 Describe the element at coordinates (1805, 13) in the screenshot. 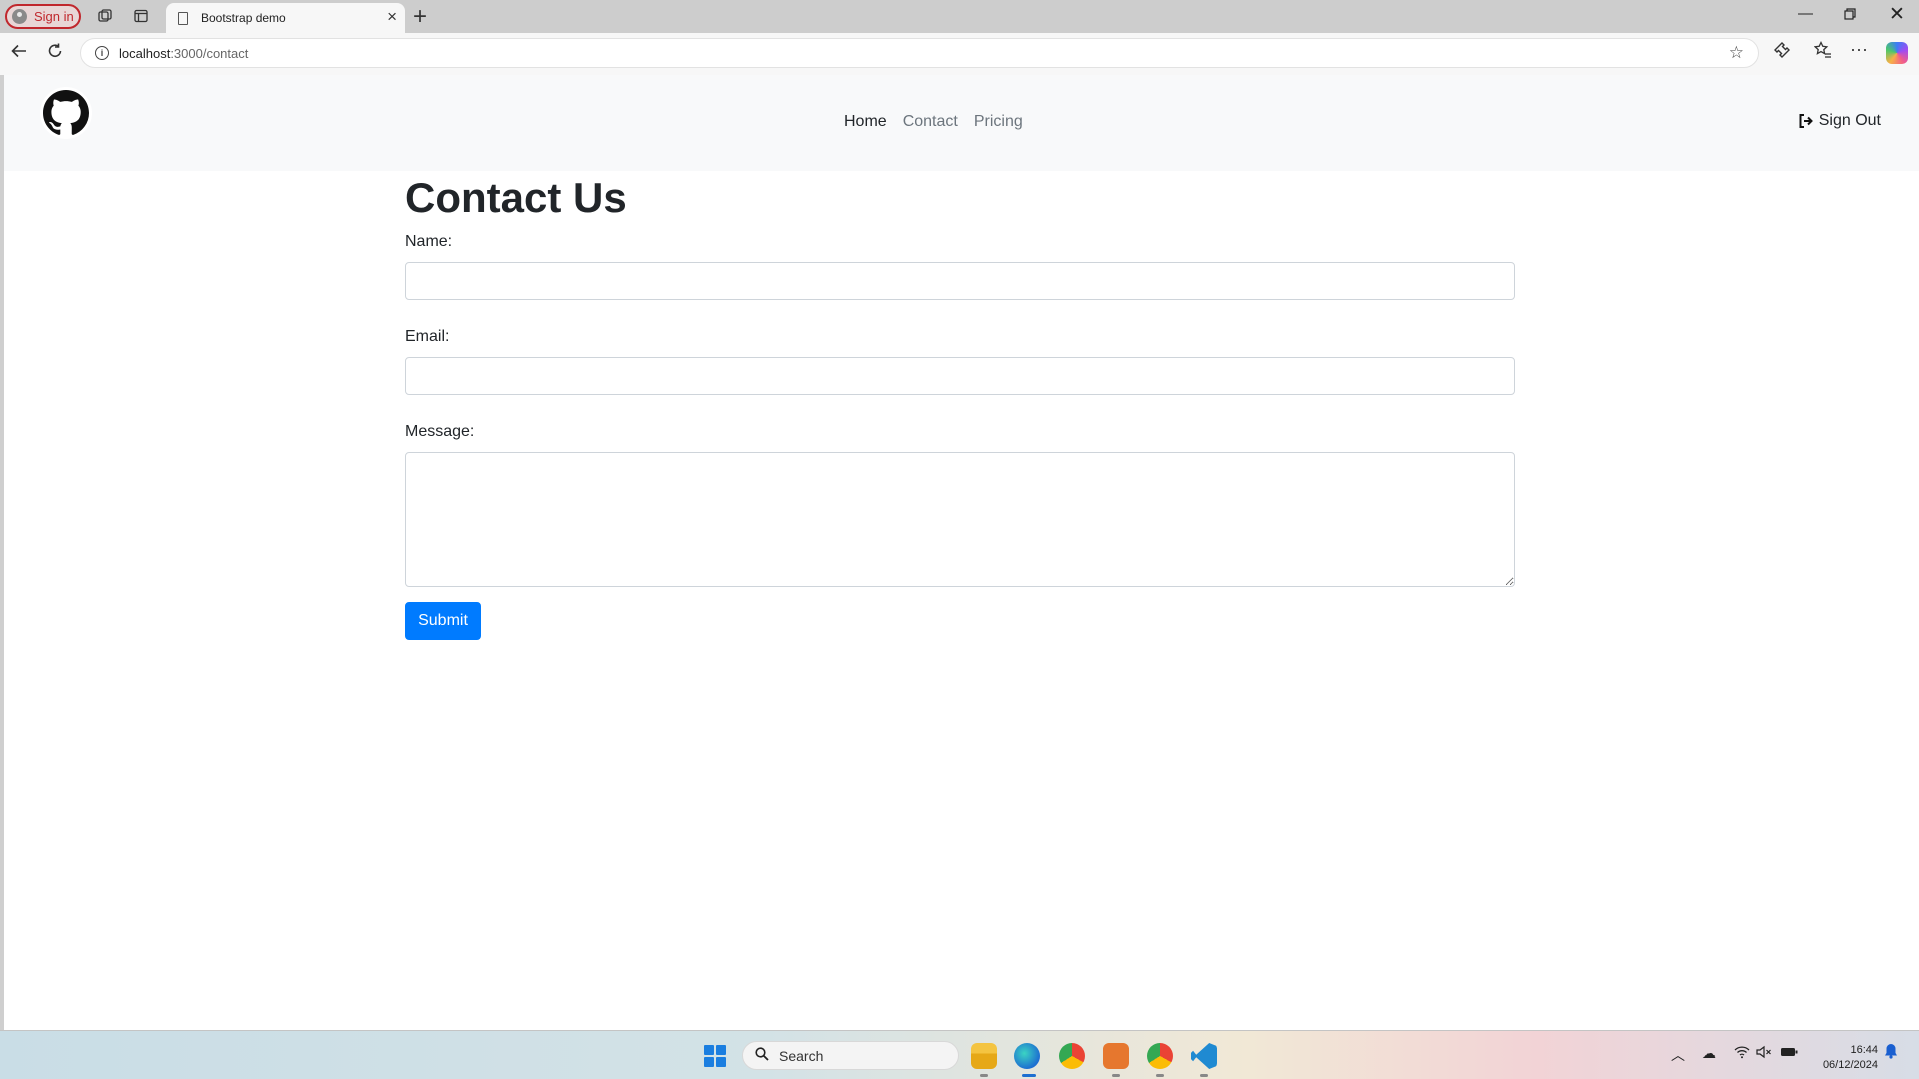

I see `minimize-icon: —` at that location.